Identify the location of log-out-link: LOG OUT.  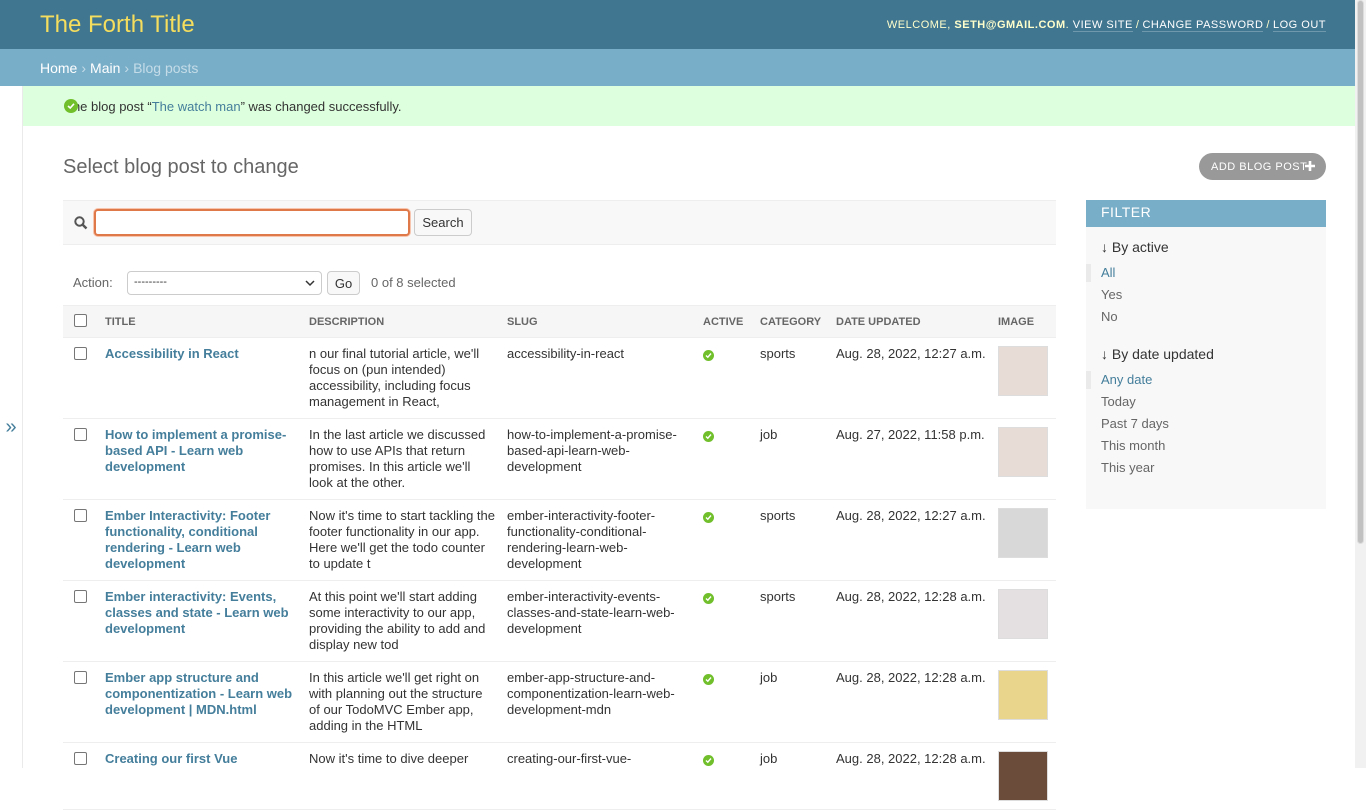
(1299, 25).